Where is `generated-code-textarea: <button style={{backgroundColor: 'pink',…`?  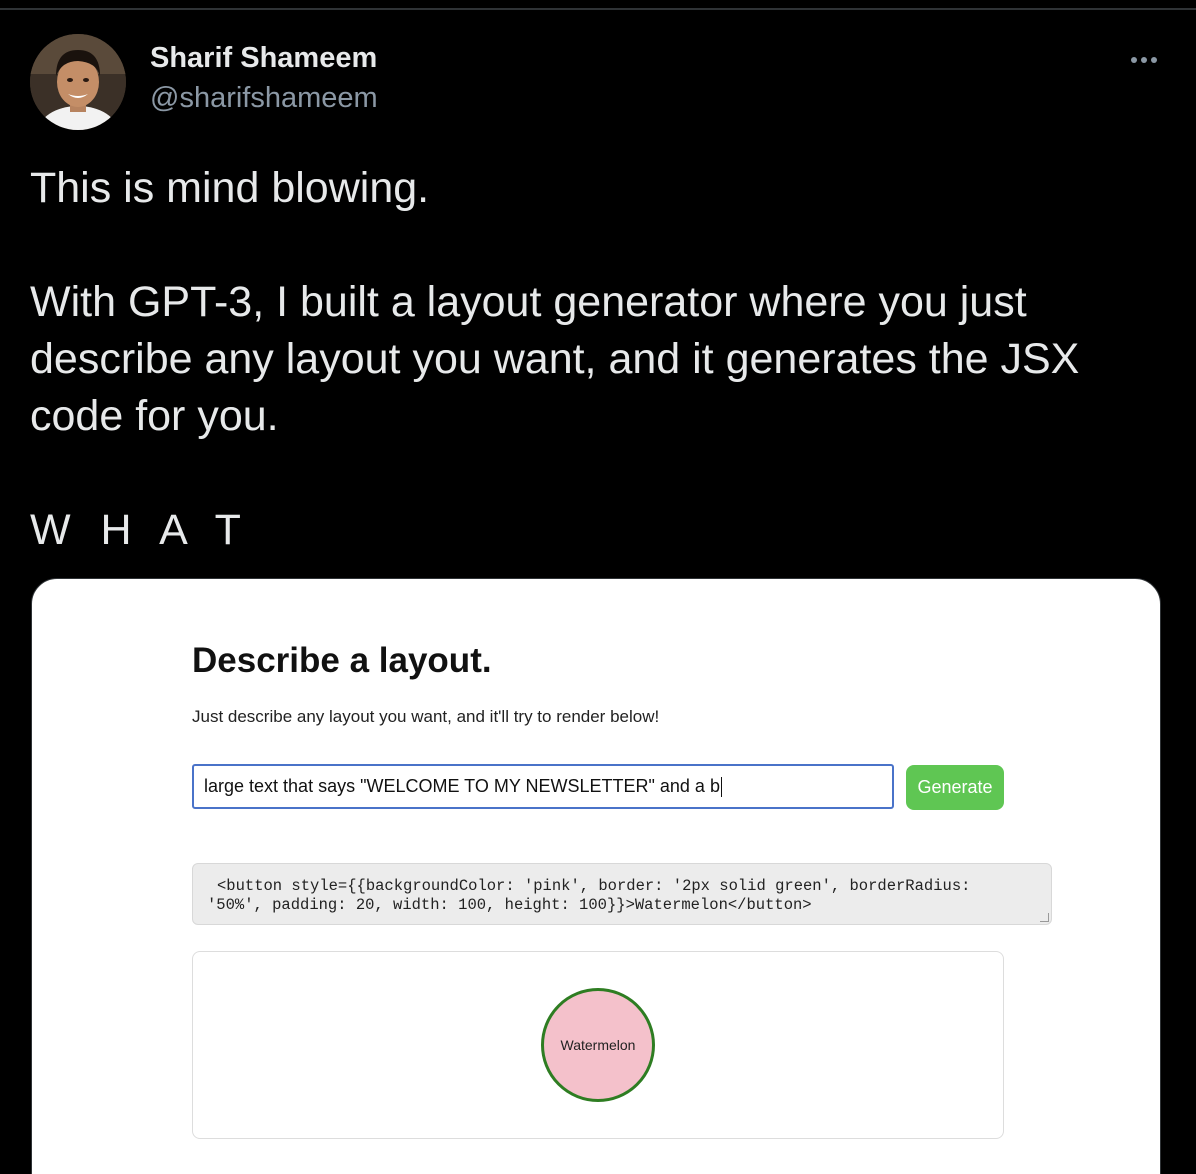 generated-code-textarea: <button style={{backgroundColor: 'pink',… is located at coordinates (622, 894).